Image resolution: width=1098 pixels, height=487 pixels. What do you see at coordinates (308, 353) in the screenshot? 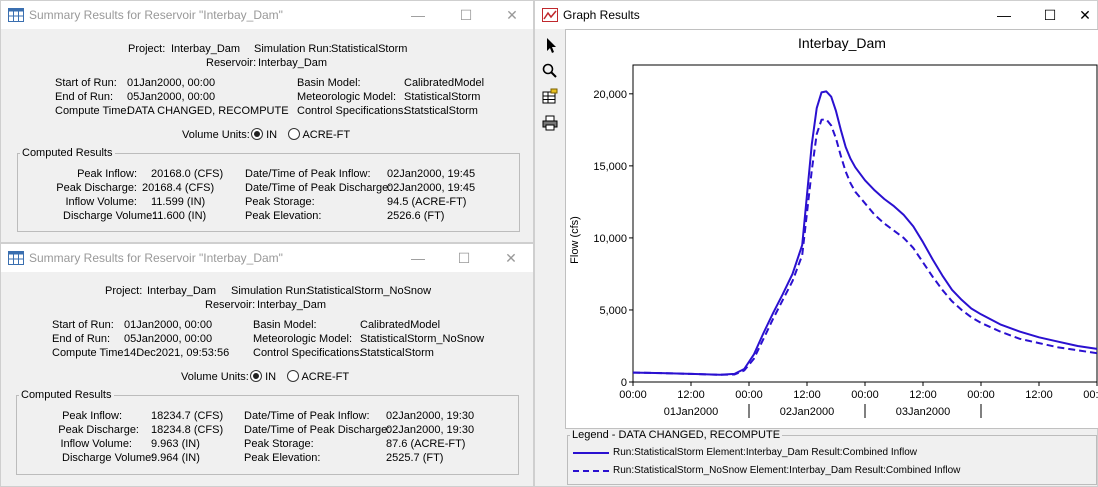
I see `control-spec-label: Control Specifications:` at bounding box center [308, 353].